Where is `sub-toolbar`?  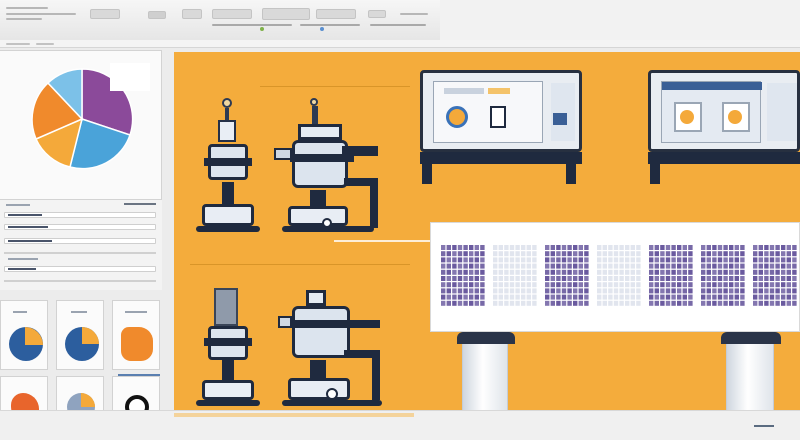
sub-toolbar is located at coordinates (400, 44).